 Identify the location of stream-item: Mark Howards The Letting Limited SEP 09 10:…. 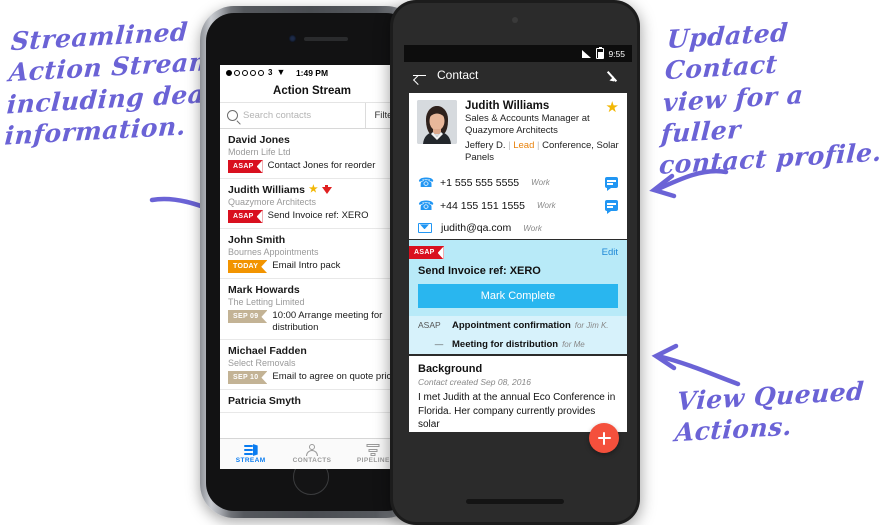
(312, 310).